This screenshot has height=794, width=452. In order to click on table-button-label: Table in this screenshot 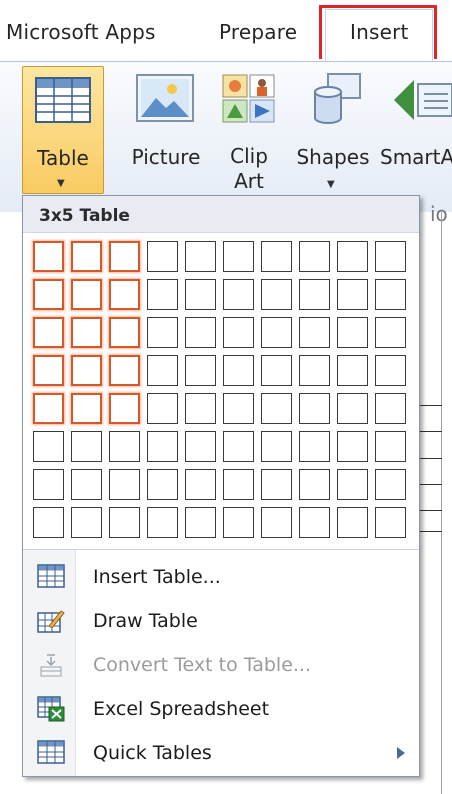, I will do `click(63, 158)`.